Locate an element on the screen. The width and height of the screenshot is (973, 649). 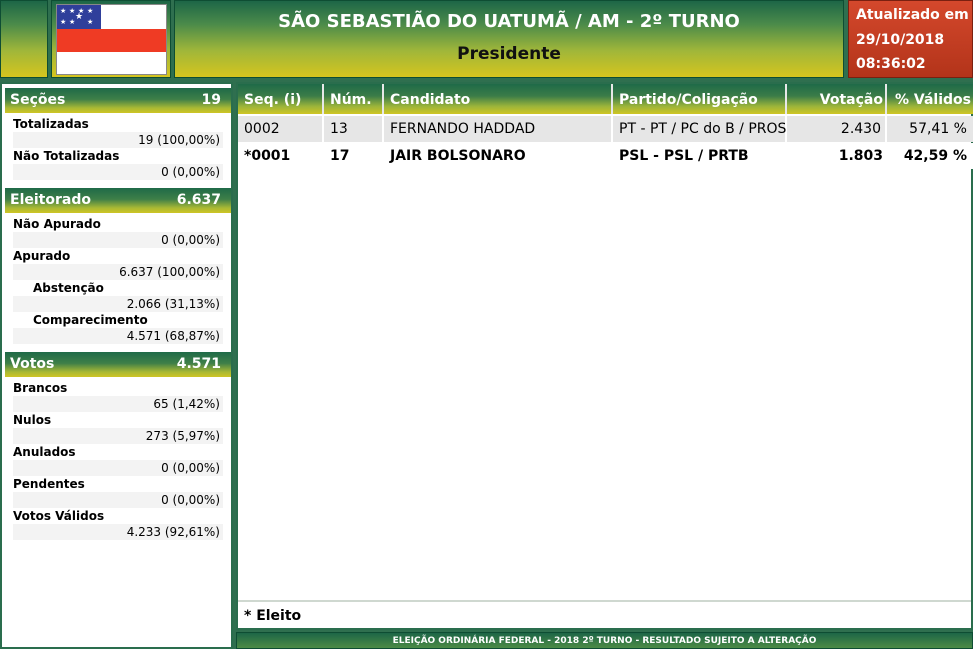
brancos-value: 65 (1,42%) is located at coordinates (118, 404).